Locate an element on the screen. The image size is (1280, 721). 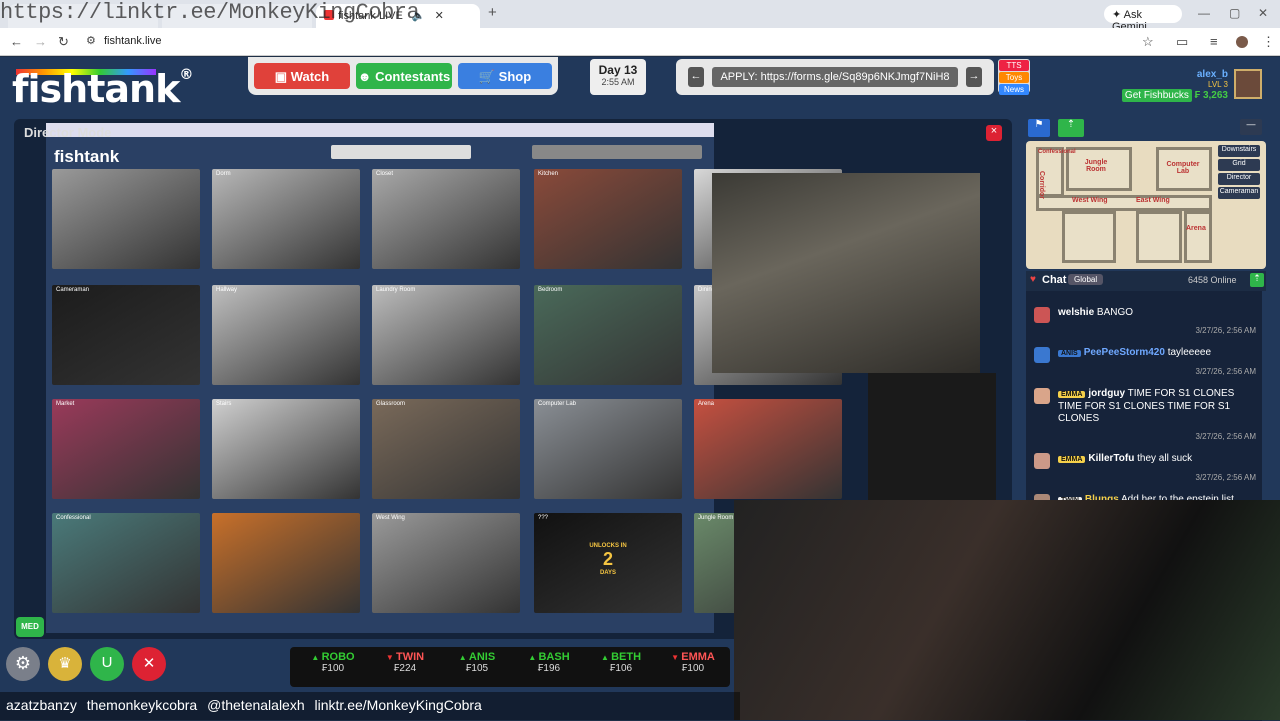
tts-link: TTS is located at coordinates (1014, 65).